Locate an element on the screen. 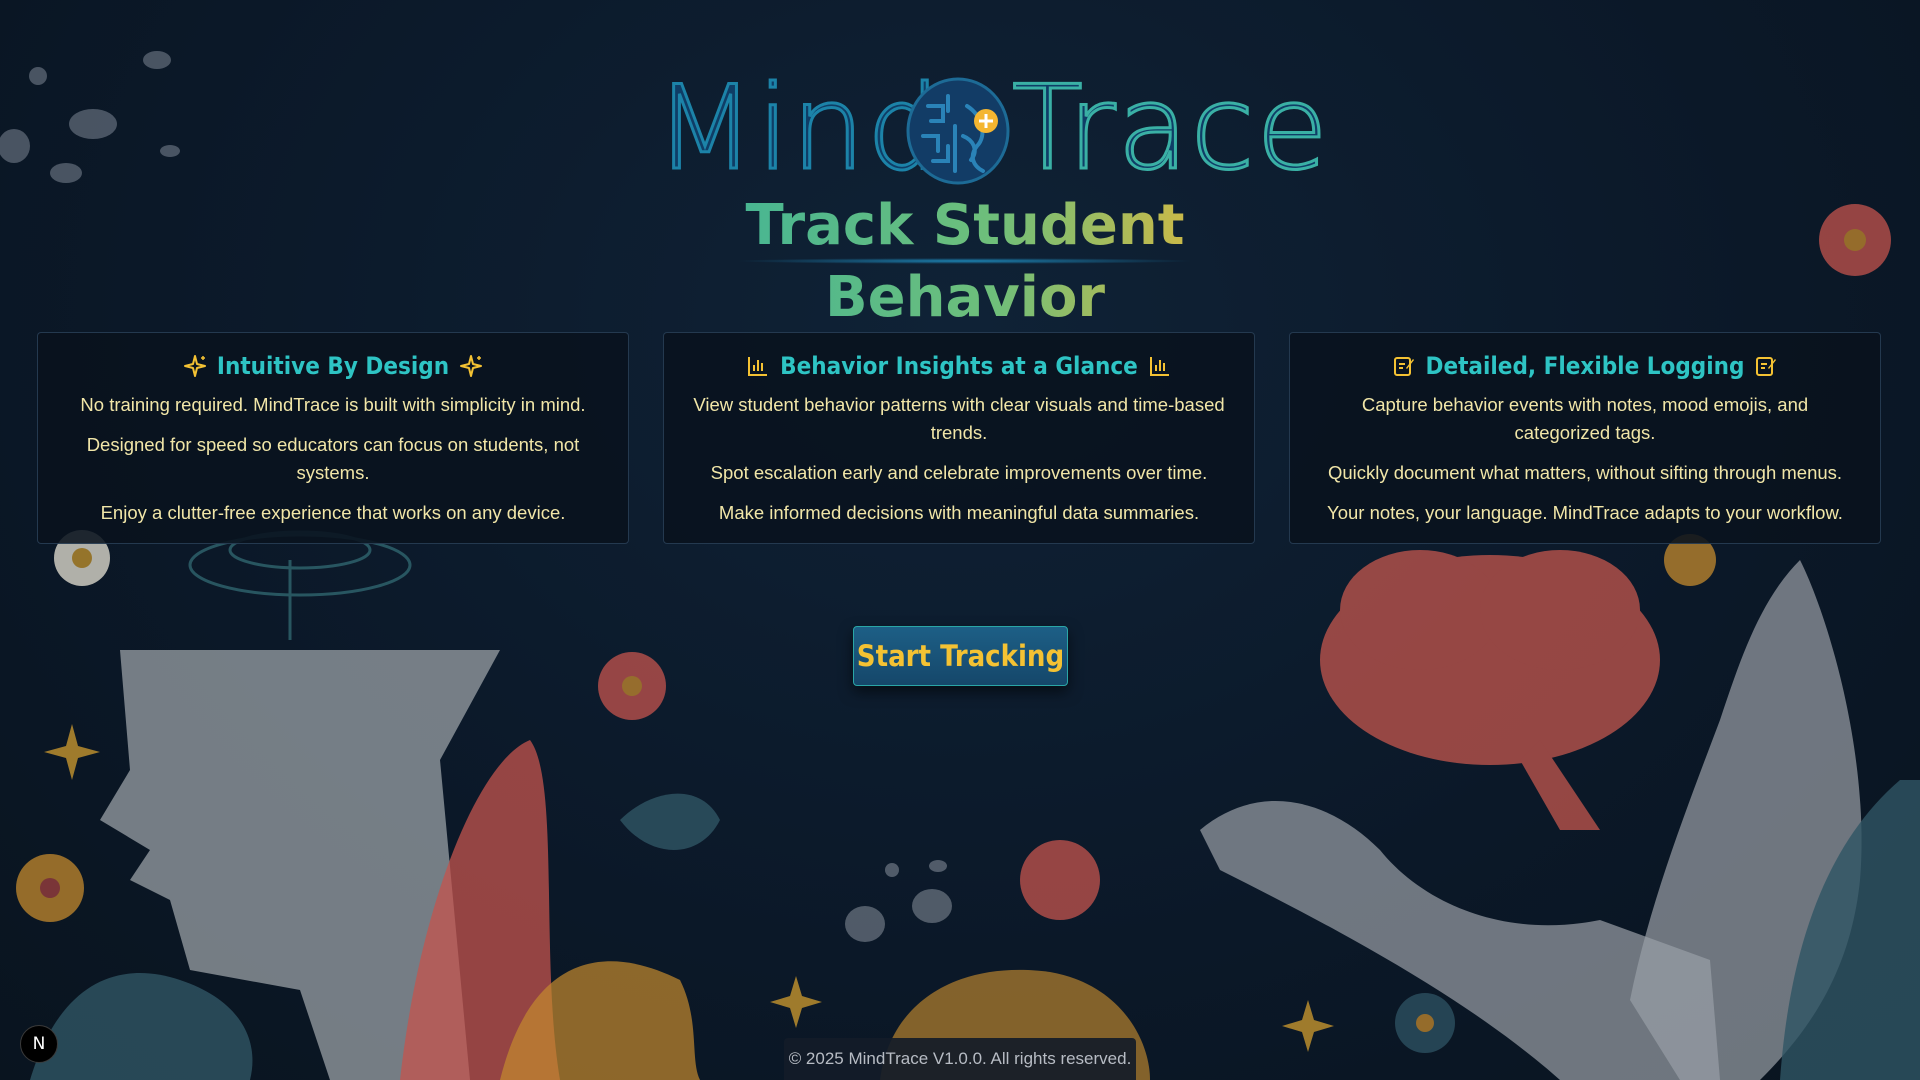 The width and height of the screenshot is (1920, 1080). feature-card-title: Behavior Insights at a Glance is located at coordinates (959, 366).